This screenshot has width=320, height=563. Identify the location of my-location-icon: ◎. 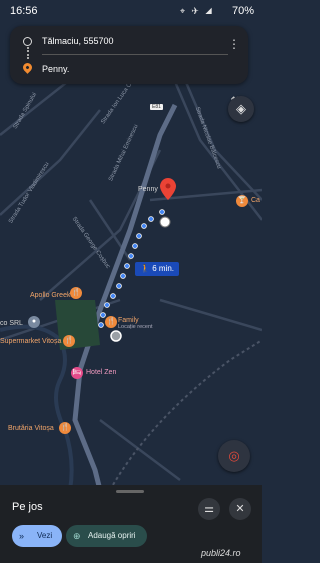
(234, 455).